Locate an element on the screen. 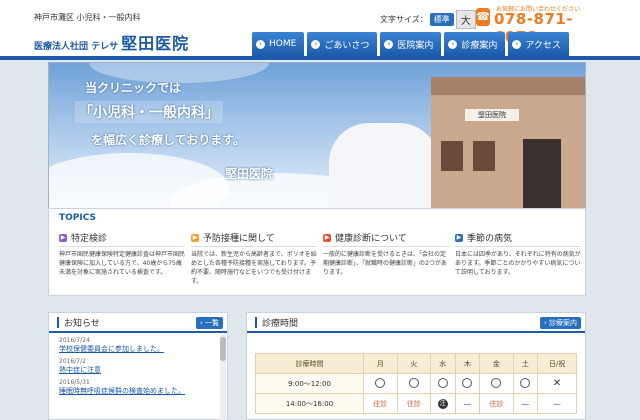 The image size is (640, 420). news-link: 睡眠時無呼吸症候群の検査始めました。 is located at coordinates (140, 391).